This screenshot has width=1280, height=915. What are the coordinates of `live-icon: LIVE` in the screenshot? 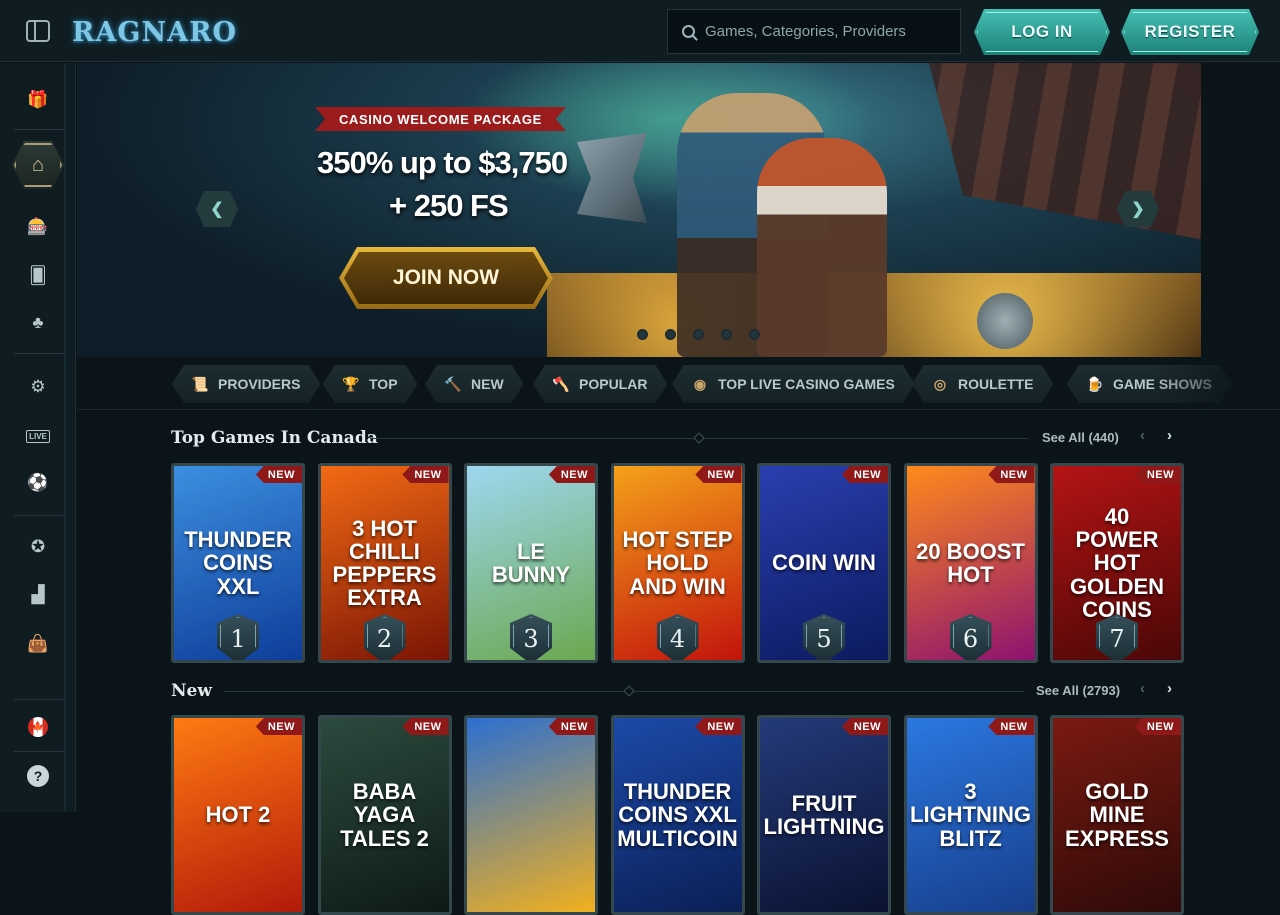 It's located at (38, 436).